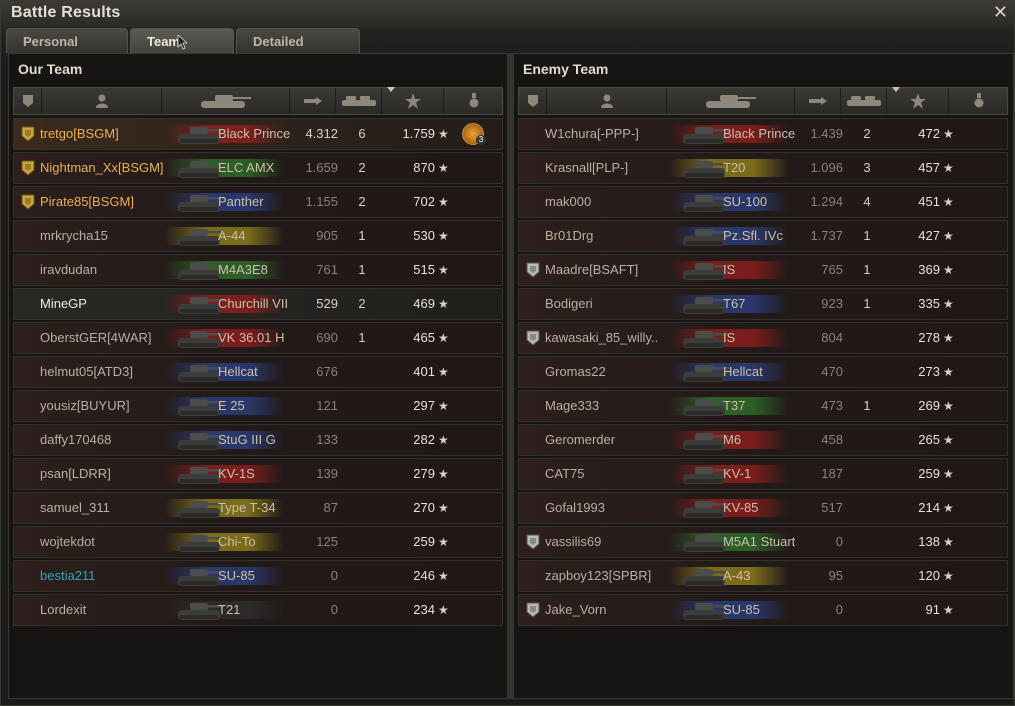 This screenshot has width=1015, height=706. I want to click on player-name: iravdudan, so click(114, 270).